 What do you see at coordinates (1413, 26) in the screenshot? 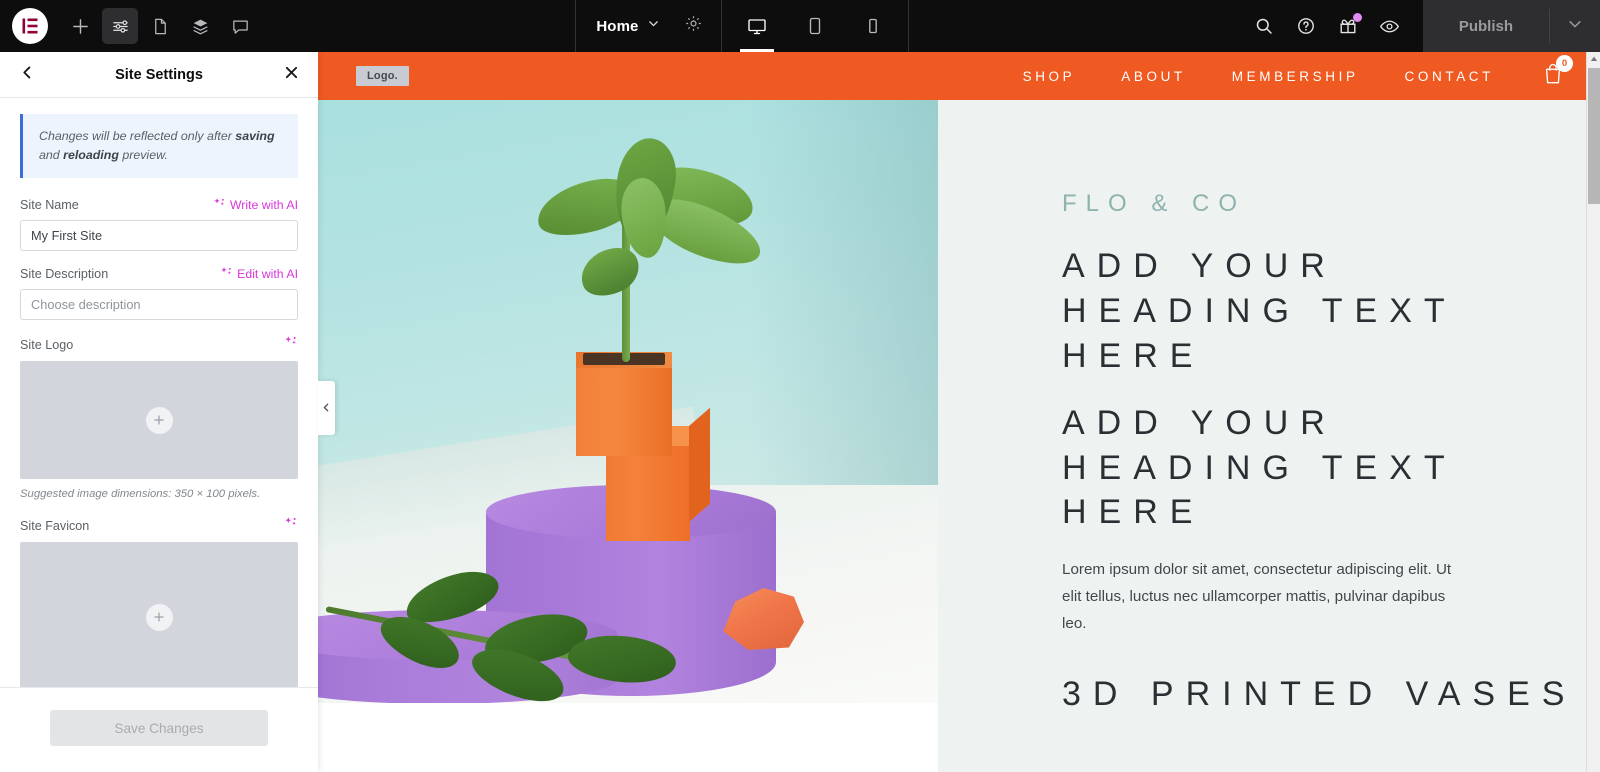
I see `topbar-right: Publish` at bounding box center [1413, 26].